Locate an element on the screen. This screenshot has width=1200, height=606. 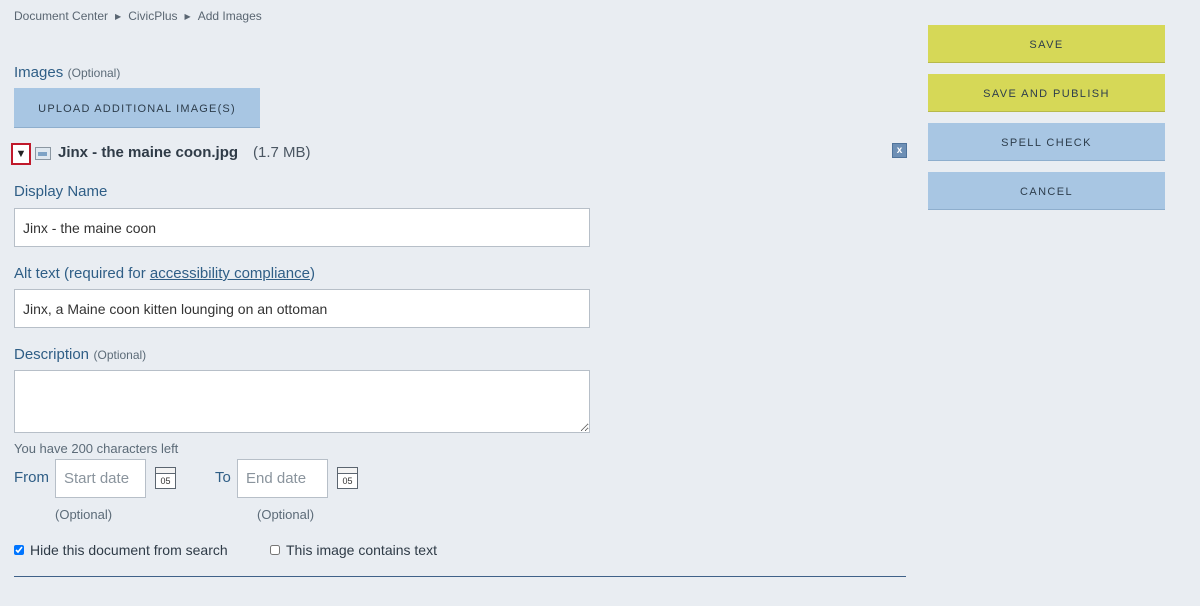
file-name: Jinx - the maine coon.jpg is located at coordinates (148, 152).